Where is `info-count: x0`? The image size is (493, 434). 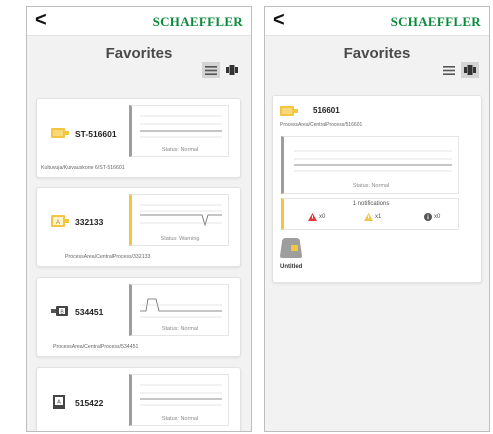 info-count: x0 is located at coordinates (432, 217).